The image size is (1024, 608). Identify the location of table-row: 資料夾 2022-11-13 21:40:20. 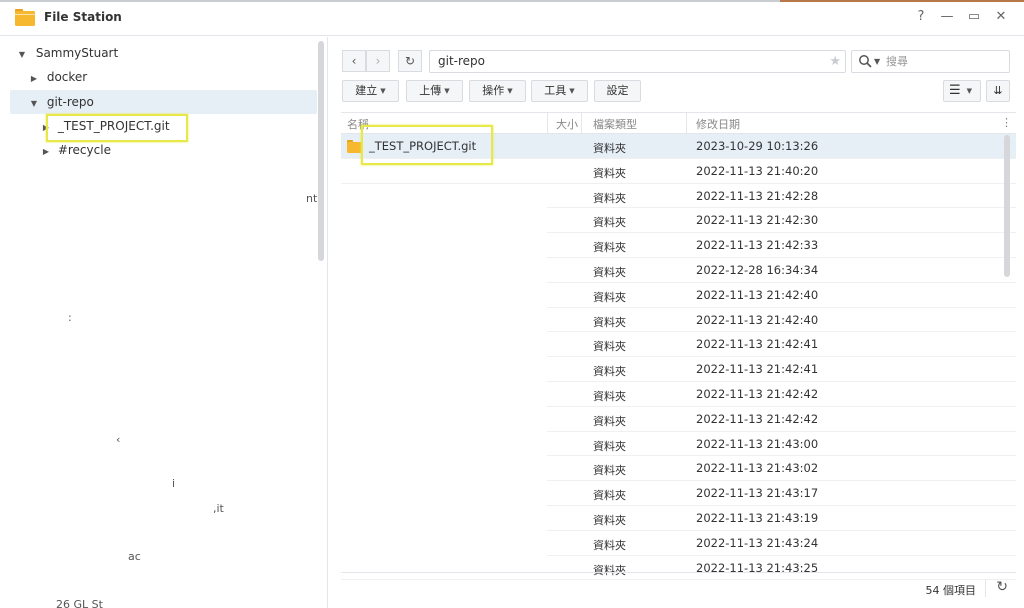
(678, 171).